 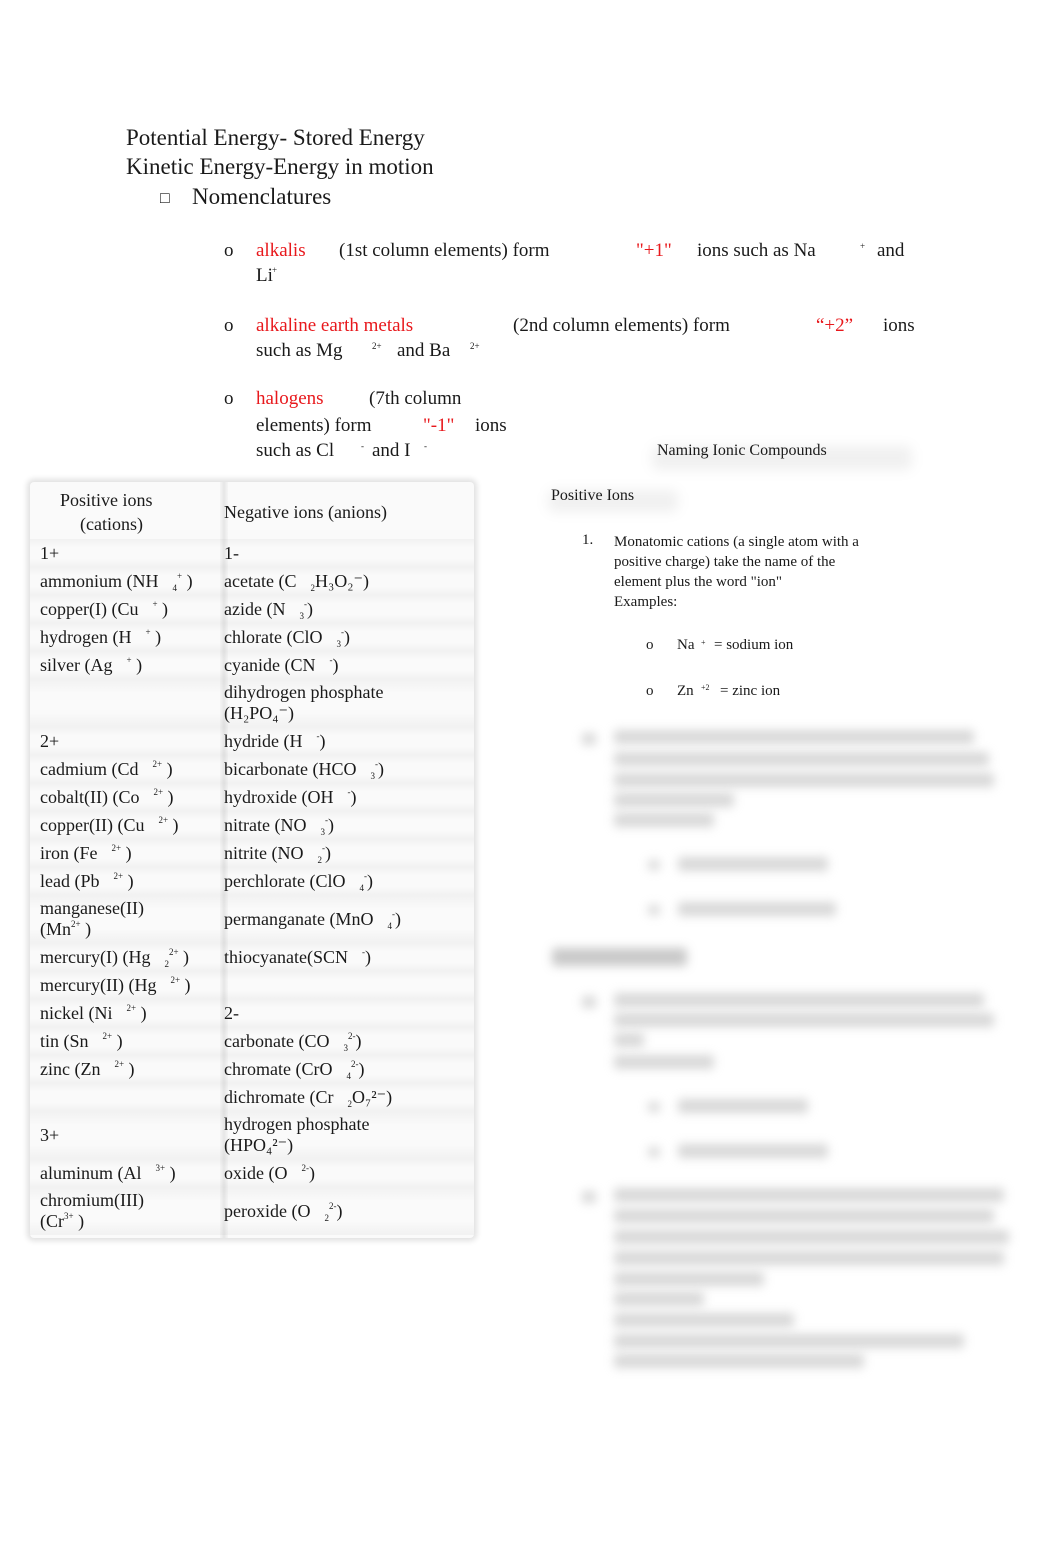 What do you see at coordinates (270, 665) in the screenshot?
I see `anion-name: cyanide (CN` at bounding box center [270, 665].